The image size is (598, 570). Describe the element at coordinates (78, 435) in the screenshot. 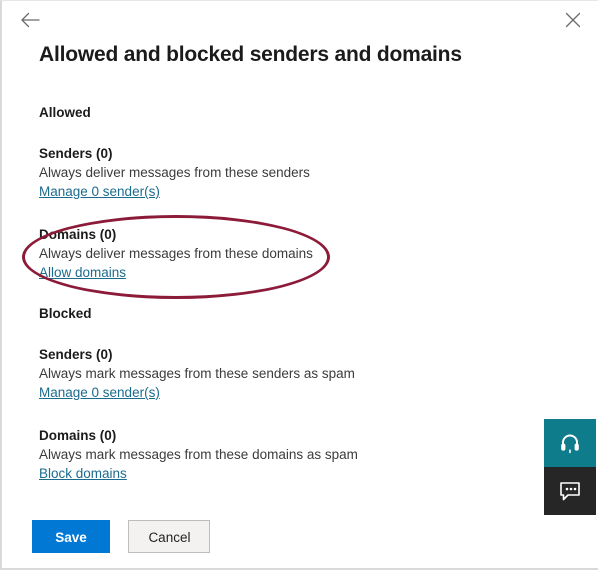

I see `blocked-domains-title: Domains (0)` at that location.